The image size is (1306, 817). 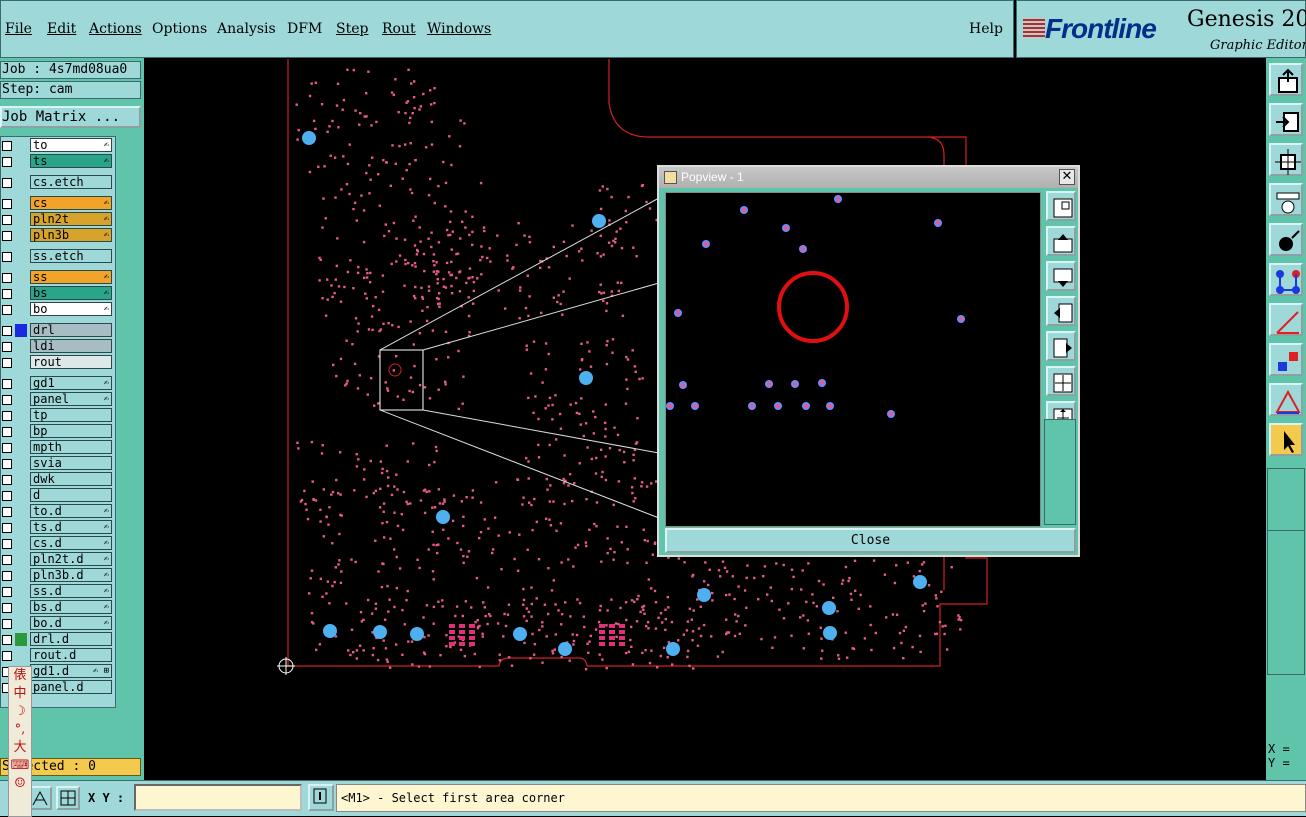 I want to click on layer-name: ss ✍, so click(x=71, y=277).